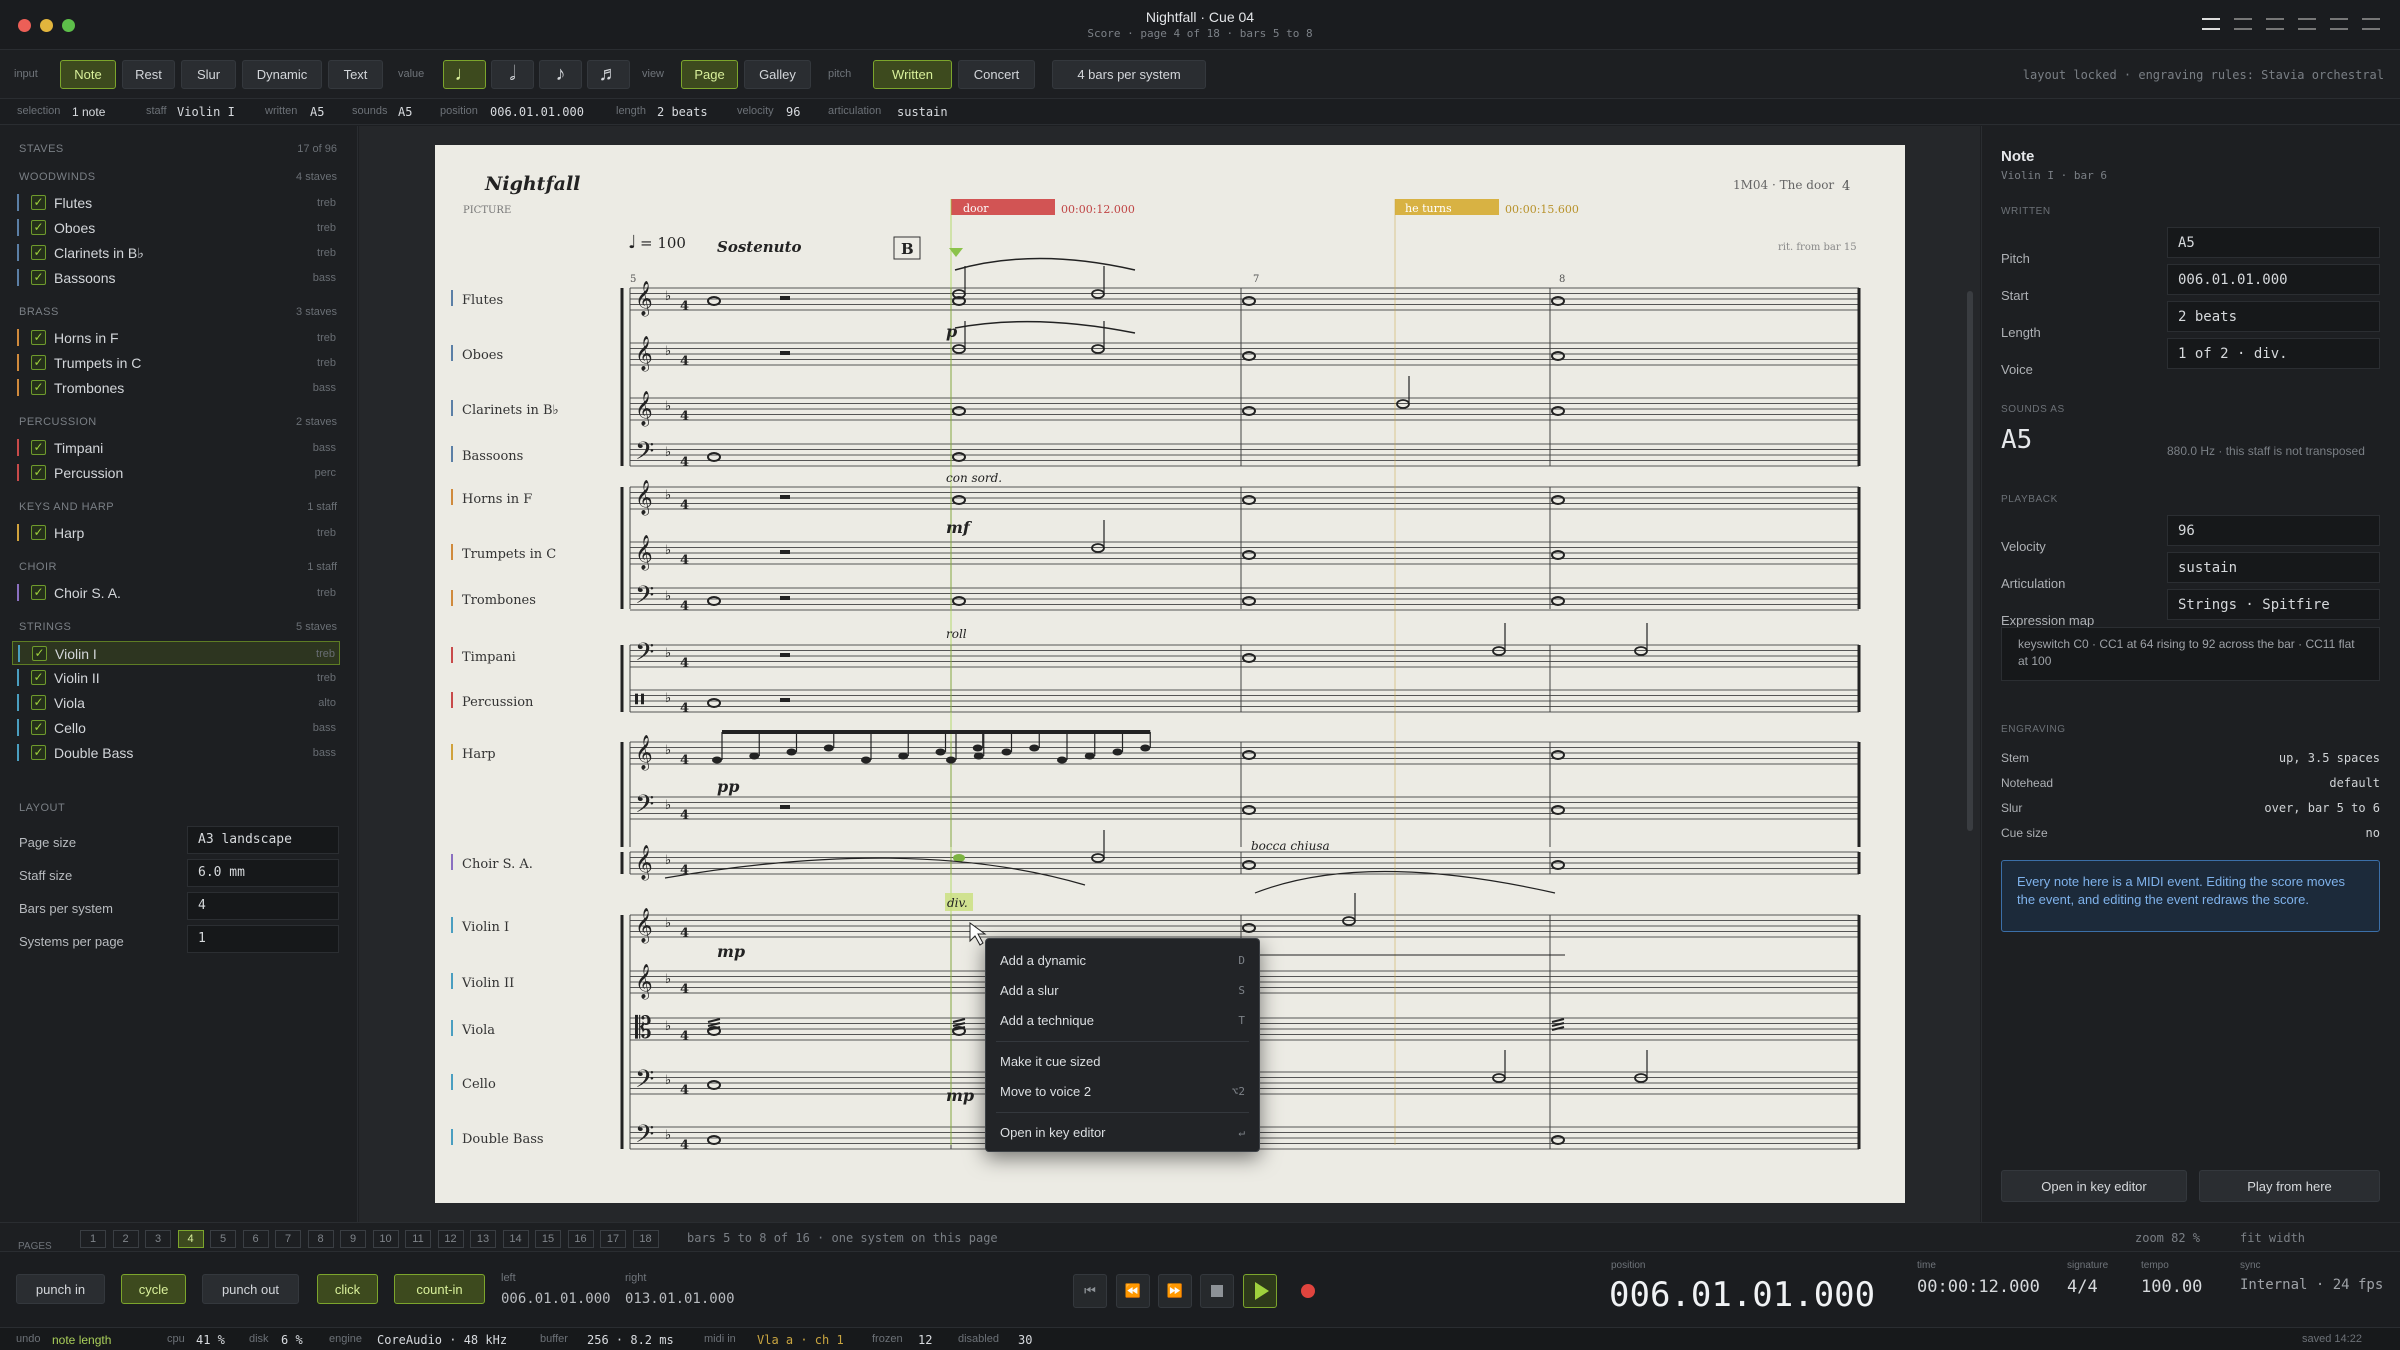 The width and height of the screenshot is (2400, 1350). I want to click on page-button-17: 17, so click(613, 1239).